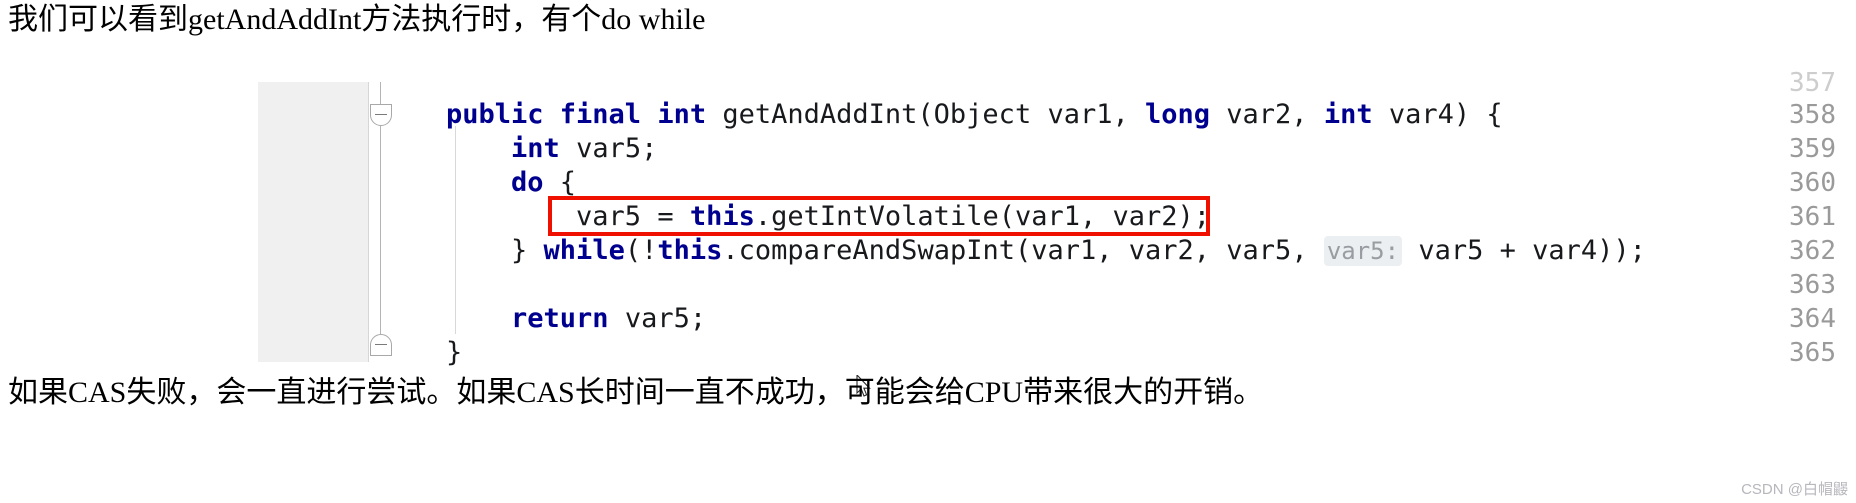 Image resolution: width=1856 pixels, height=503 pixels. Describe the element at coordinates (641, 250) in the screenshot. I see `code-token: (!` at that location.